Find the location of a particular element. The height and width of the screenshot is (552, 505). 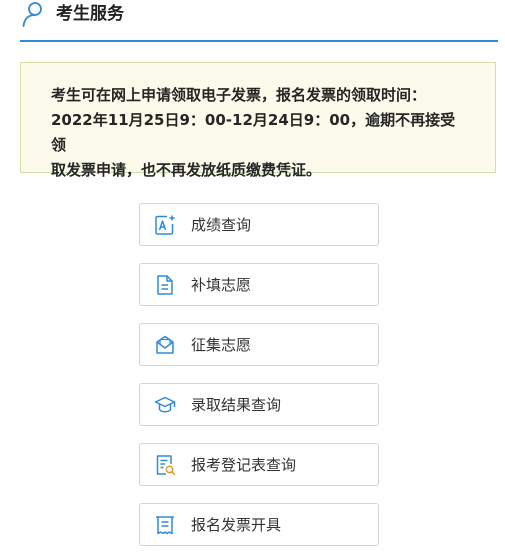

supplement-application-label: 补填志愿 is located at coordinates (221, 285).